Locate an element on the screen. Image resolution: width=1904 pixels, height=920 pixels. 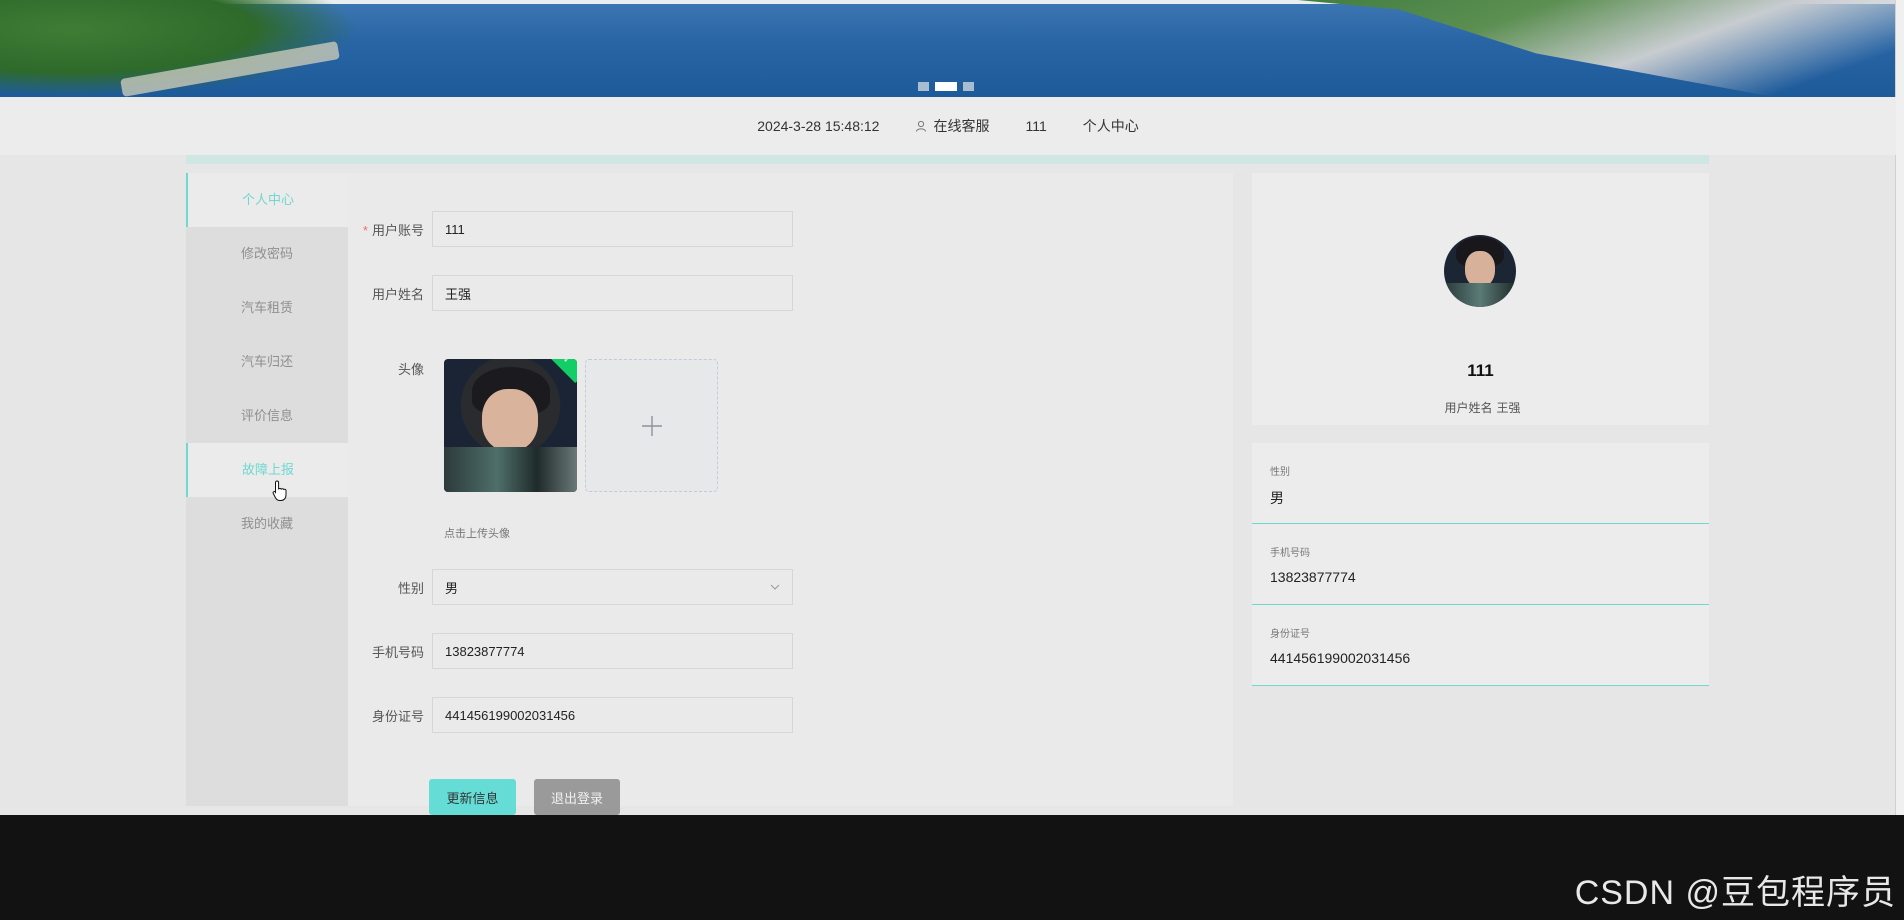
sidebar-item-car-rental: 汽车租赁 is located at coordinates (267, 308).